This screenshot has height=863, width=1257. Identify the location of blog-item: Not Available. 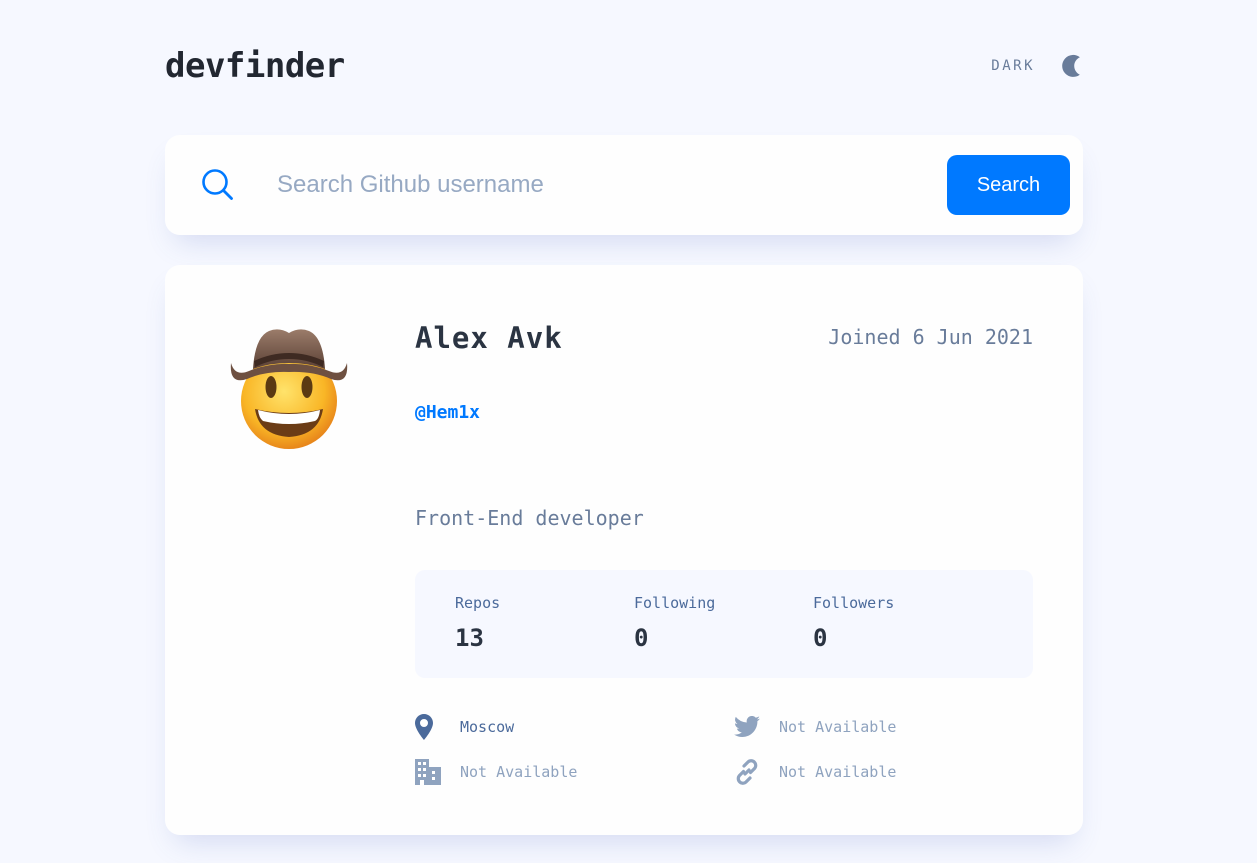
(815, 772).